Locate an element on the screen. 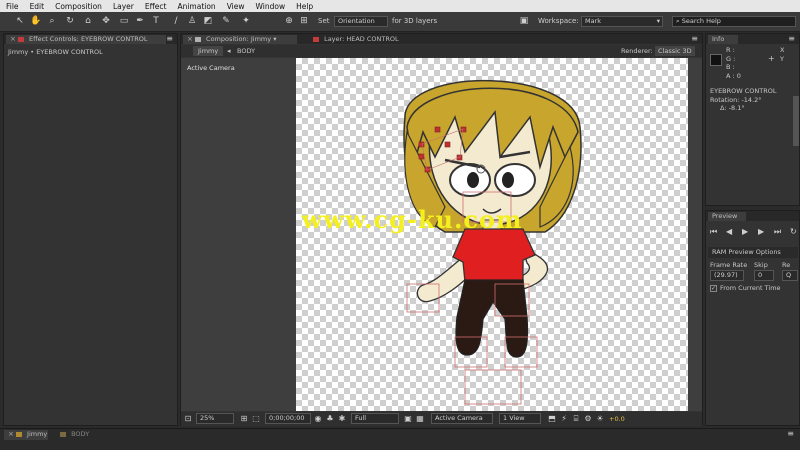 The width and height of the screenshot is (800, 450). playback-controls: ⏮ ◀ ▶ ▶ ⏭ ↻ is located at coordinates (753, 233).